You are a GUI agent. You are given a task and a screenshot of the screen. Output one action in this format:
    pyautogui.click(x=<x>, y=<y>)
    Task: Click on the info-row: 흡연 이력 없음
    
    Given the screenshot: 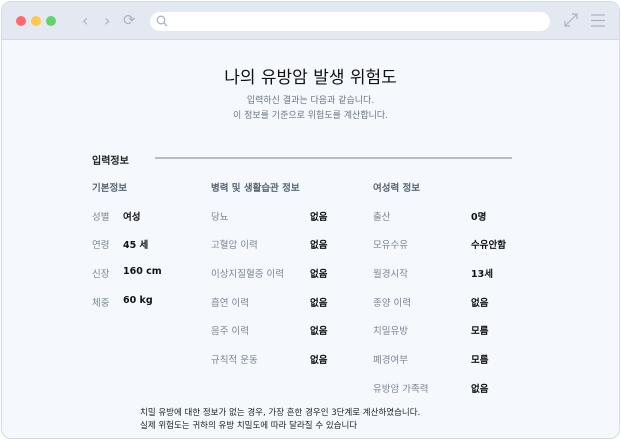 What is the action you would take?
    pyautogui.click(x=269, y=309)
    